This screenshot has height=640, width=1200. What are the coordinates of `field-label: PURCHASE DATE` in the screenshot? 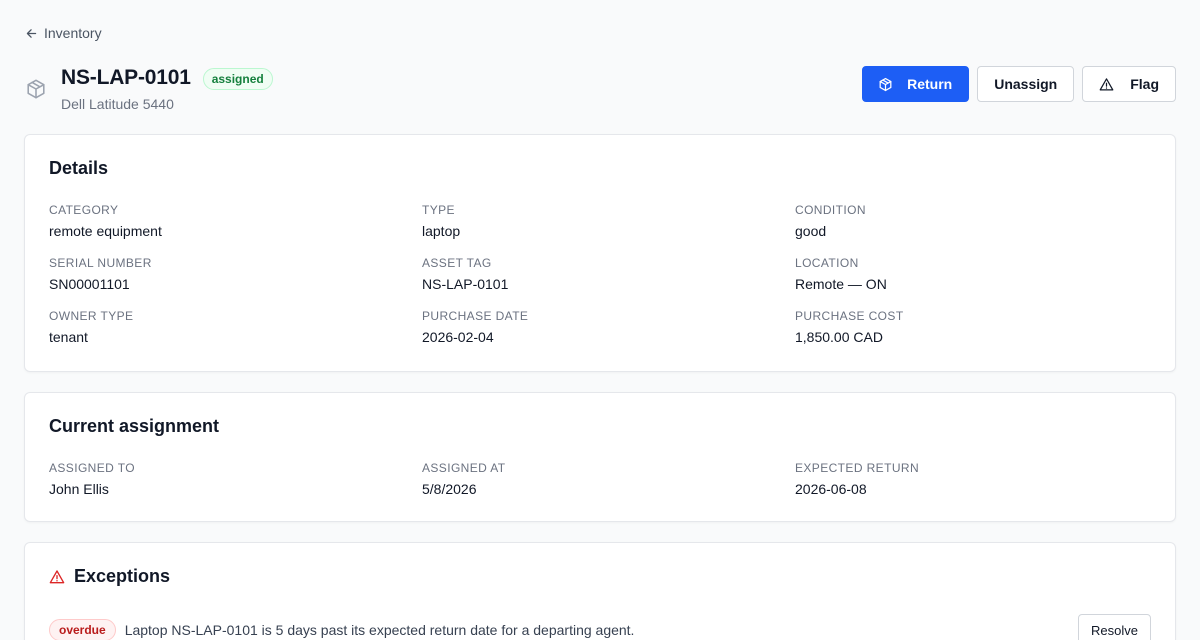 It's located at (475, 316).